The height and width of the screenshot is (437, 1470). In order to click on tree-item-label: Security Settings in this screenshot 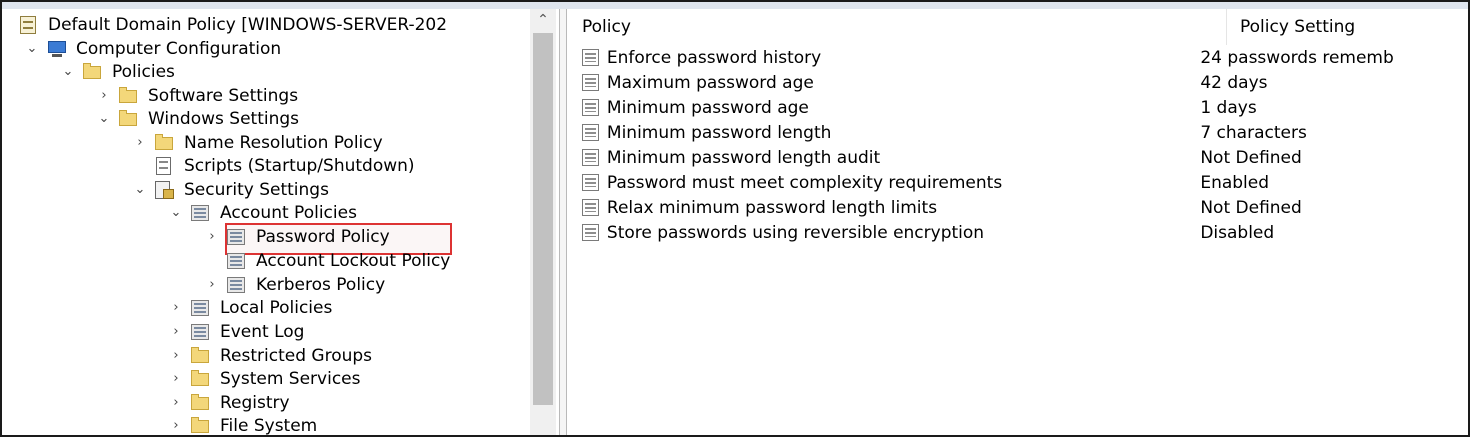, I will do `click(256, 189)`.